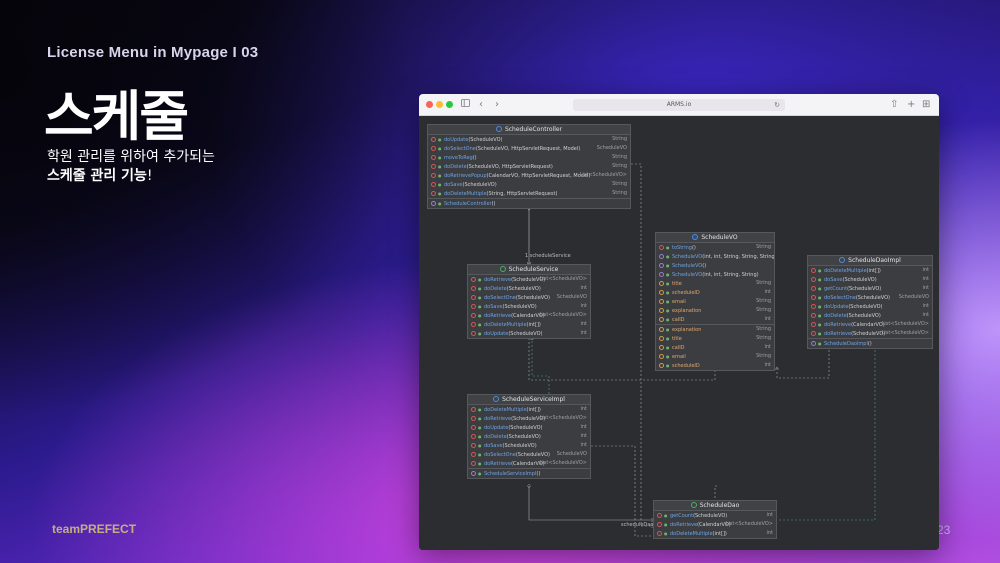  Describe the element at coordinates (497, 105) in the screenshot. I see `forward-icon: ›` at that location.